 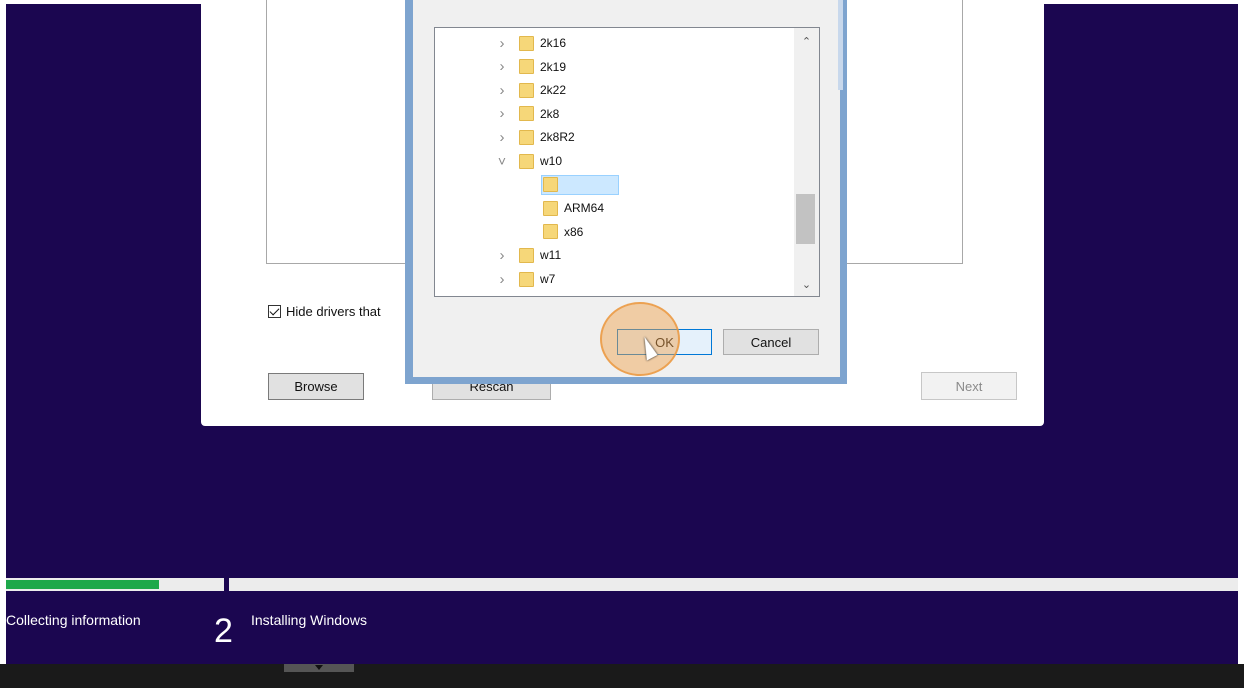 I want to click on tree-item-label: 2k22, so click(x=553, y=90).